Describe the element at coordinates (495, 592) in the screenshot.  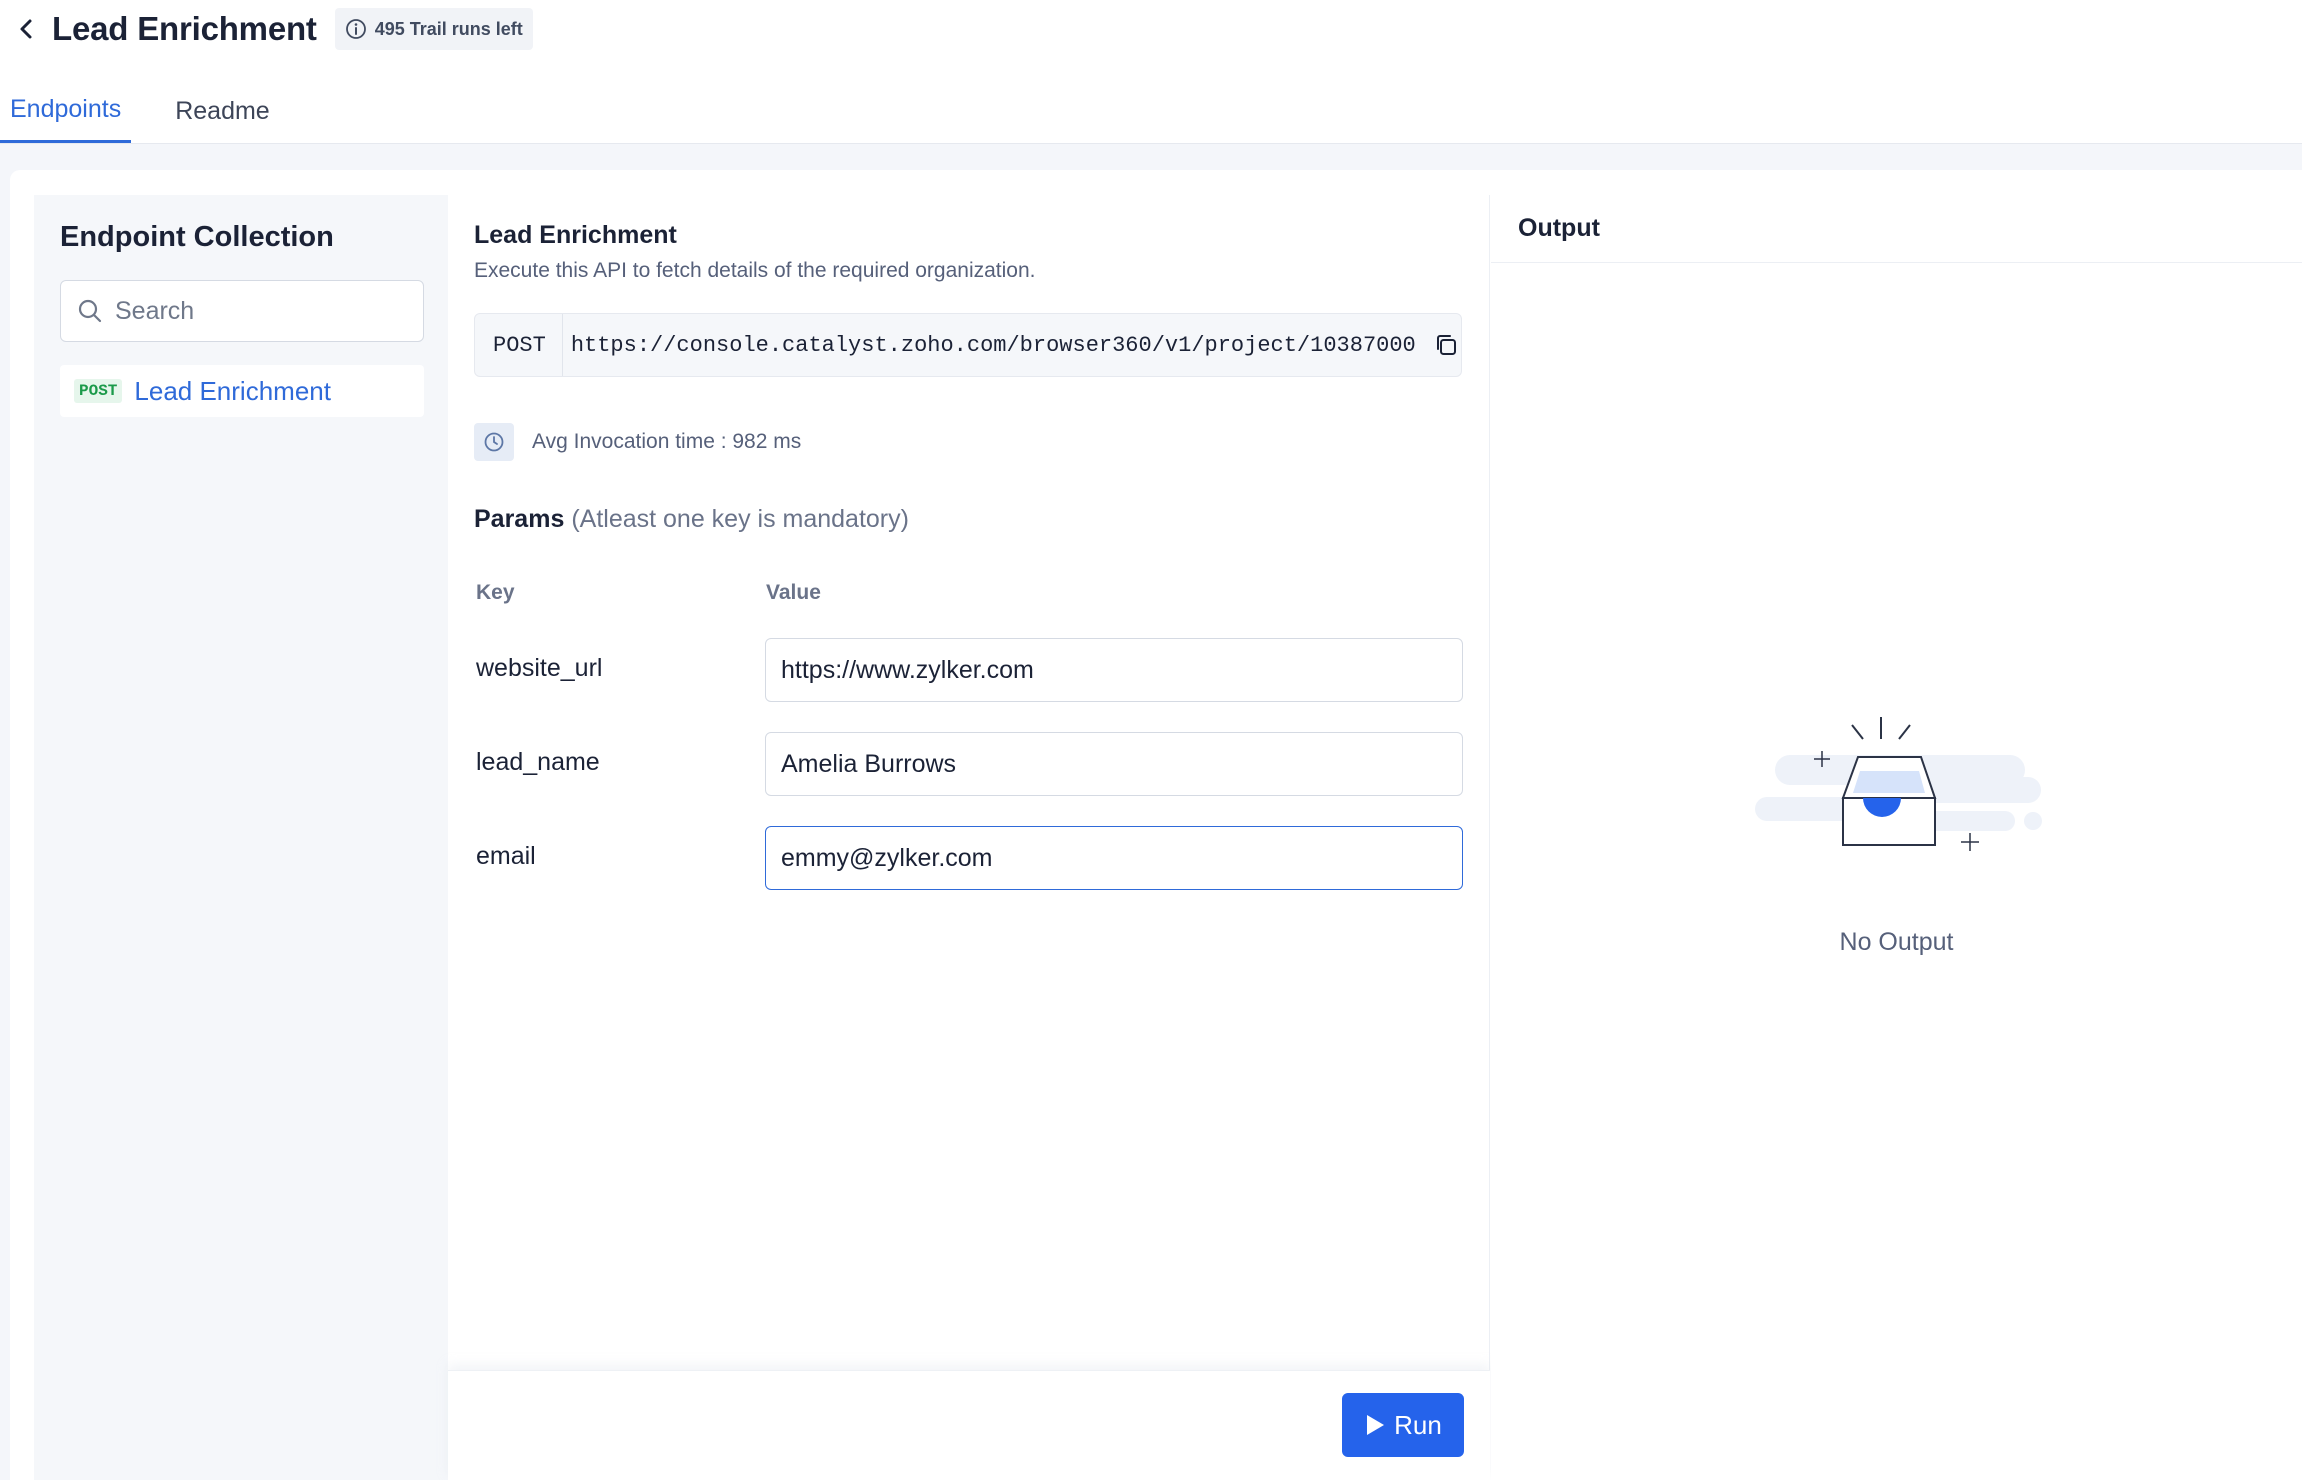
I see `column-header-key: Key` at that location.